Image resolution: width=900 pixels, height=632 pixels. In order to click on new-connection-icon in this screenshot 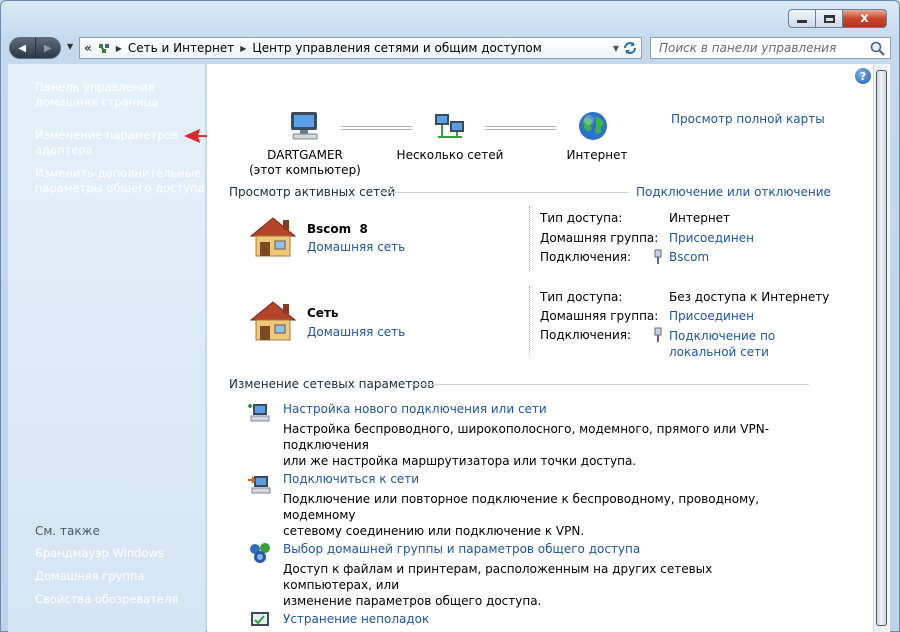, I will do `click(259, 413)`.